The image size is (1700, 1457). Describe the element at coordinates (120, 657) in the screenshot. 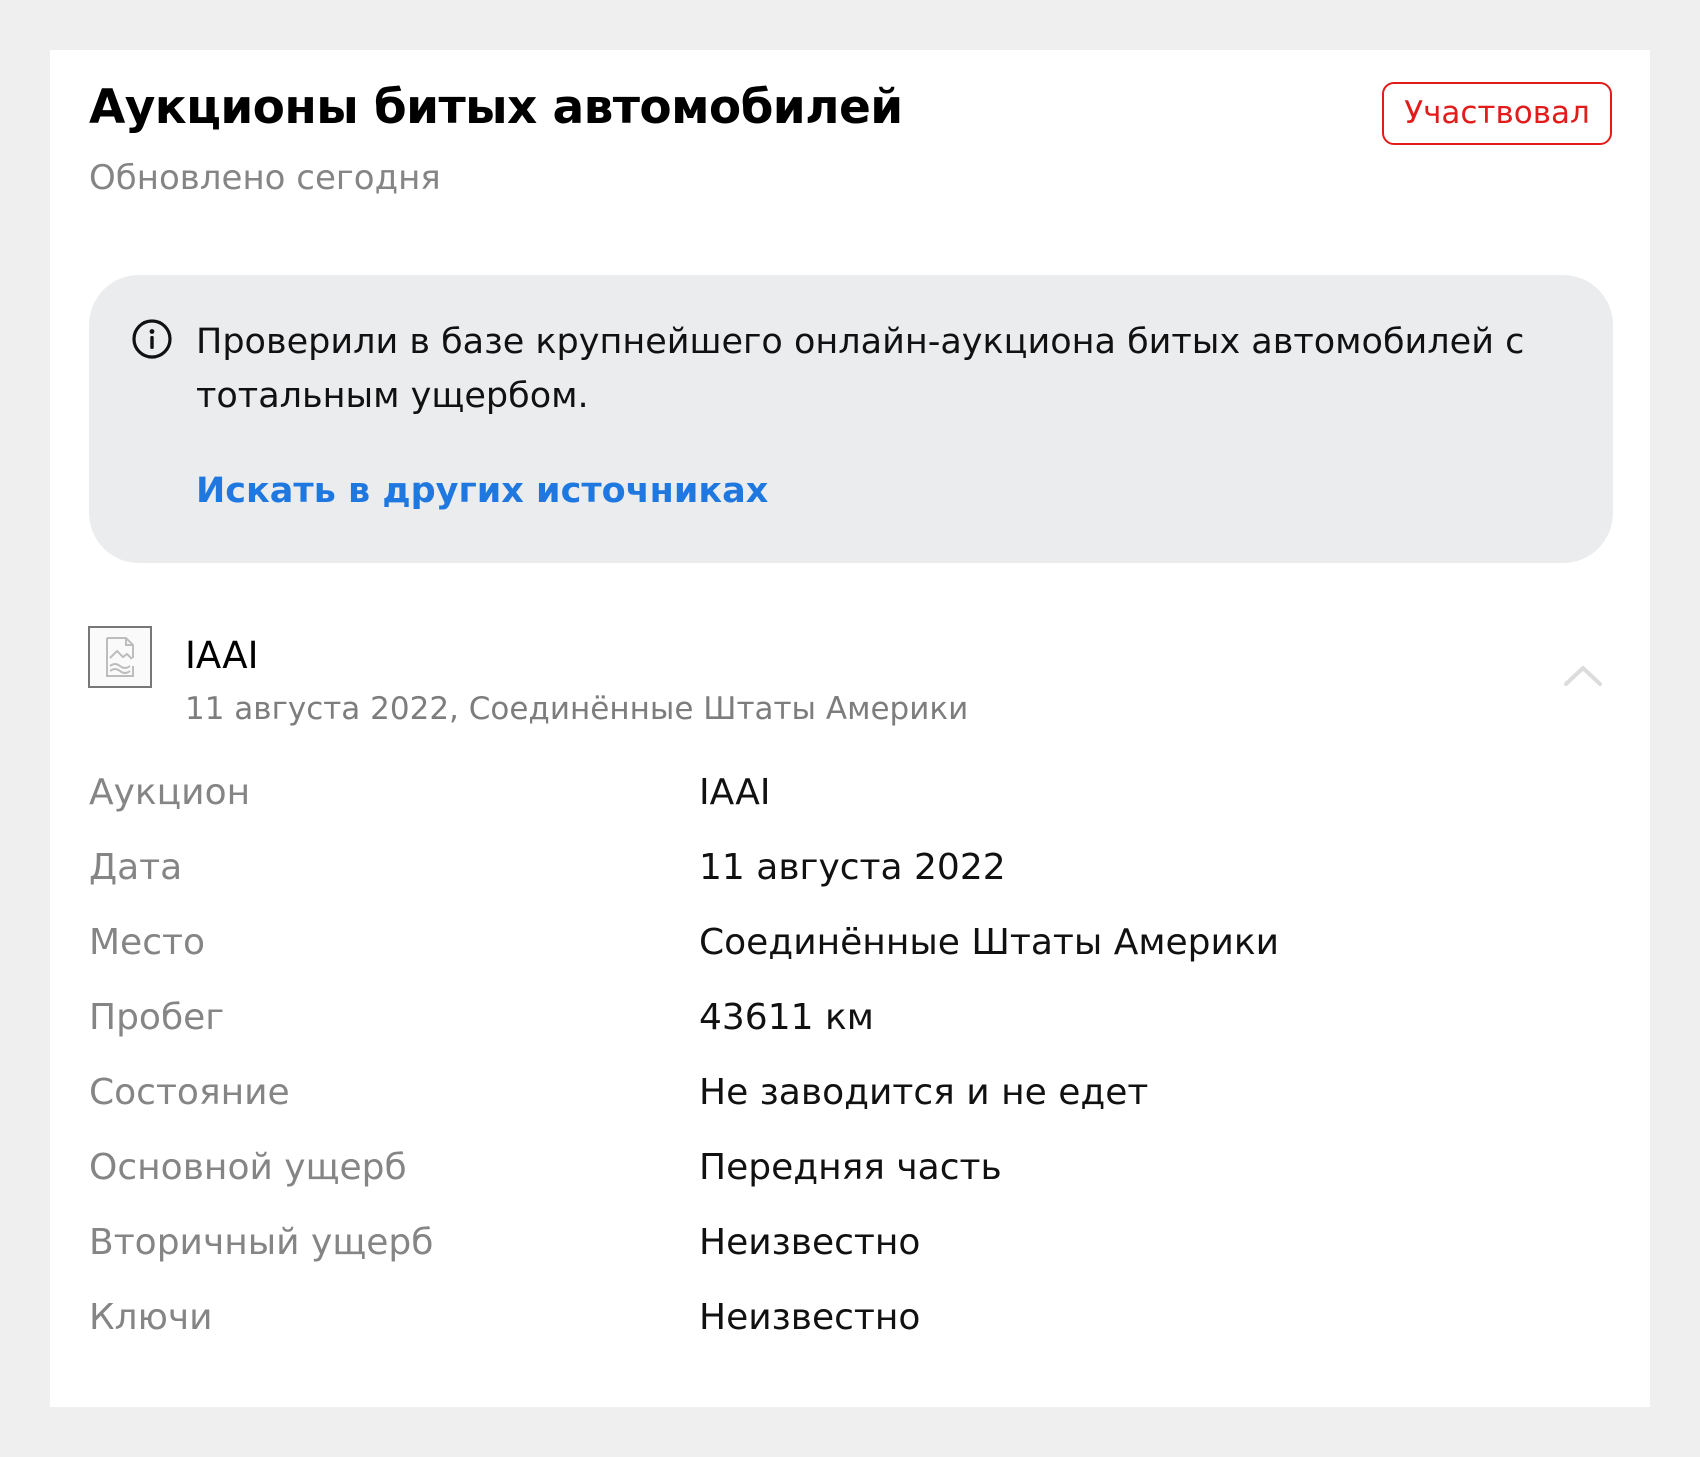

I see `broken-image-icon` at that location.